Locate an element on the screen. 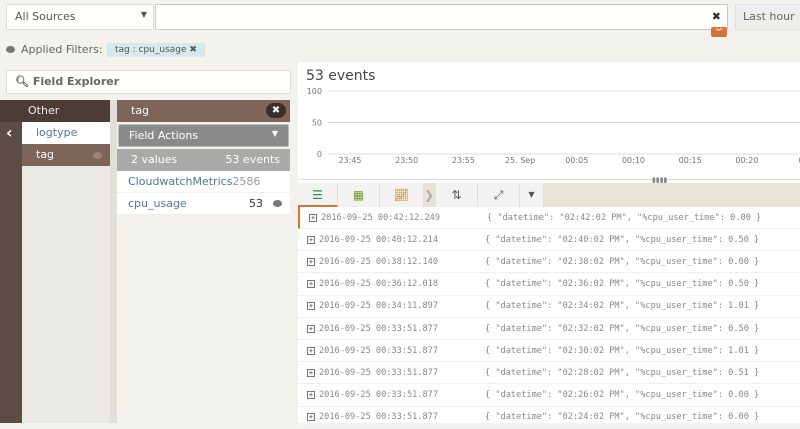 The height and width of the screenshot is (429, 800). row-timestamp: 2016-09-25 00:34:11.897 is located at coordinates (378, 306).